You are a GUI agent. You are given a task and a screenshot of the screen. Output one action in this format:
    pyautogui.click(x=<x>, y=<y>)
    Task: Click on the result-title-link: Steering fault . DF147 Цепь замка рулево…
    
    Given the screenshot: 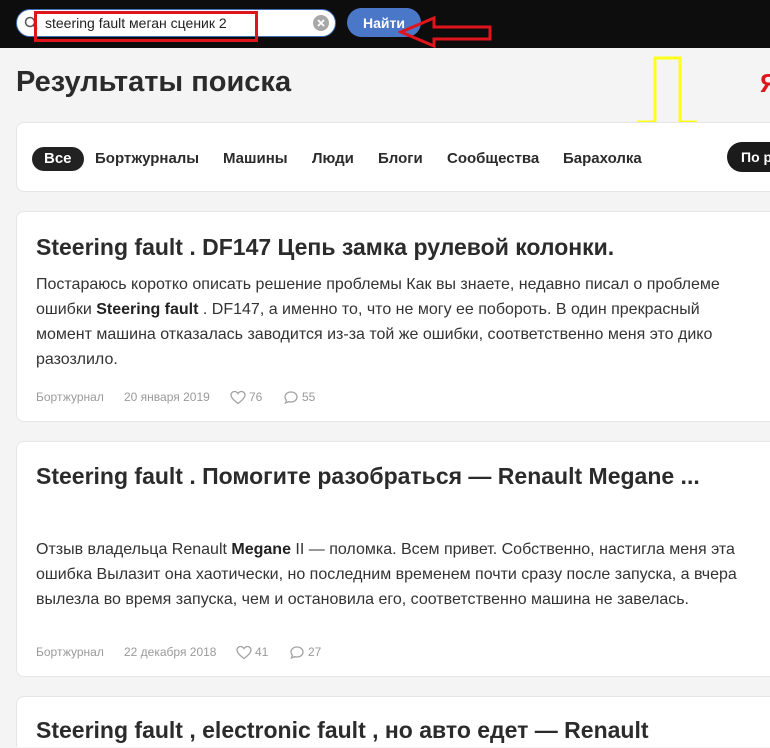 What is the action you would take?
    pyautogui.click(x=388, y=247)
    